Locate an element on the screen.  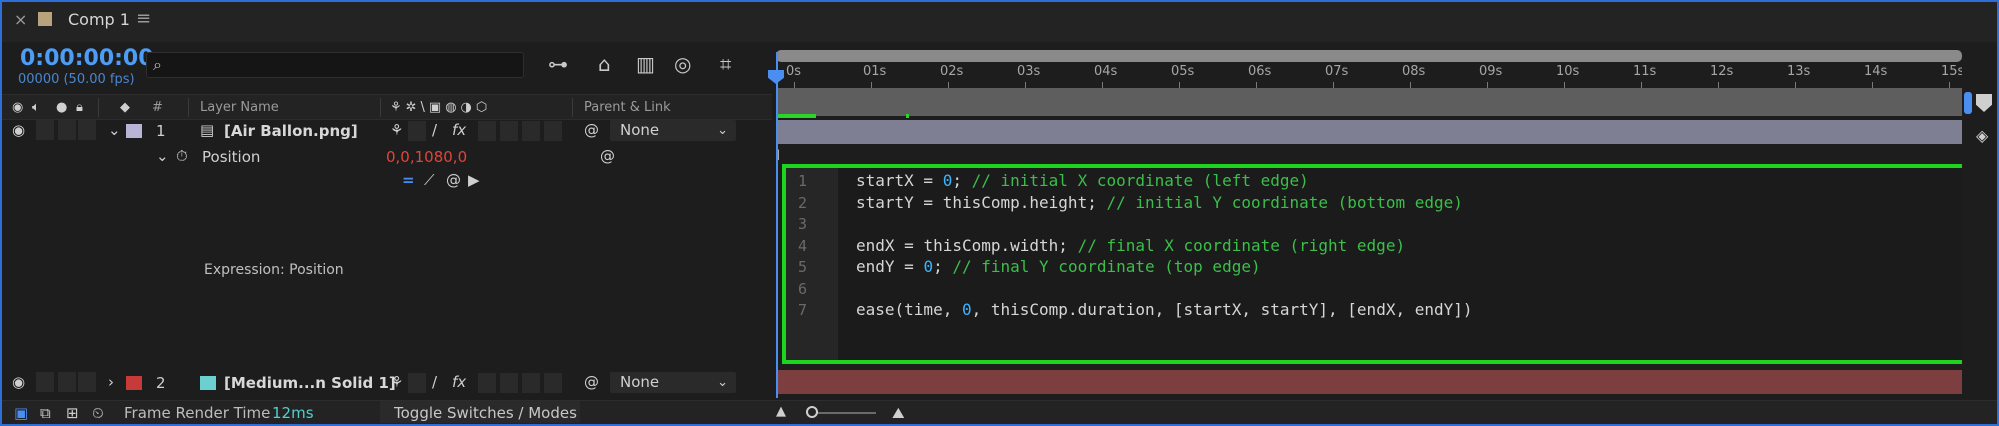
zoom-handle is located at coordinates (1968, 103).